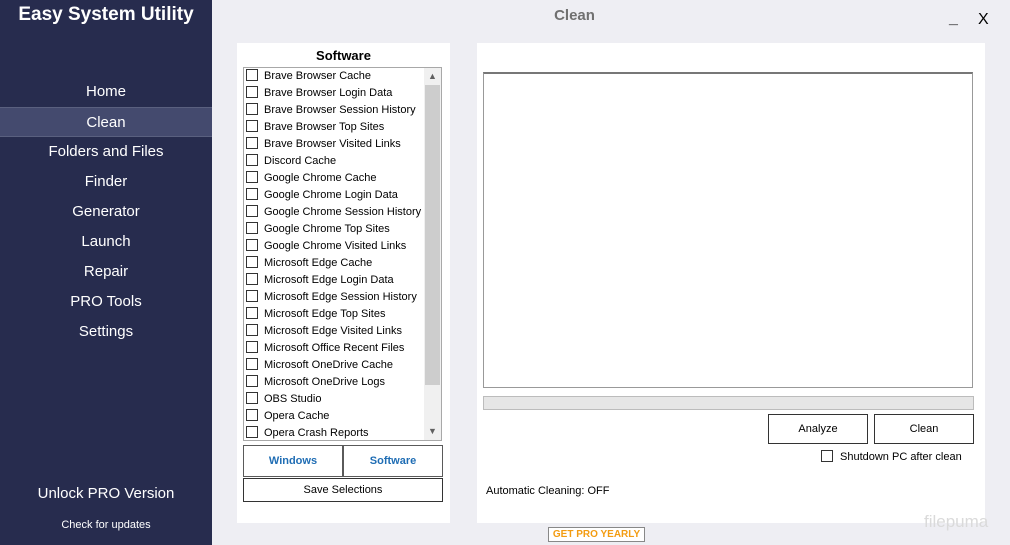  I want to click on shutdown-option: Shutdown PC after clean, so click(891, 456).